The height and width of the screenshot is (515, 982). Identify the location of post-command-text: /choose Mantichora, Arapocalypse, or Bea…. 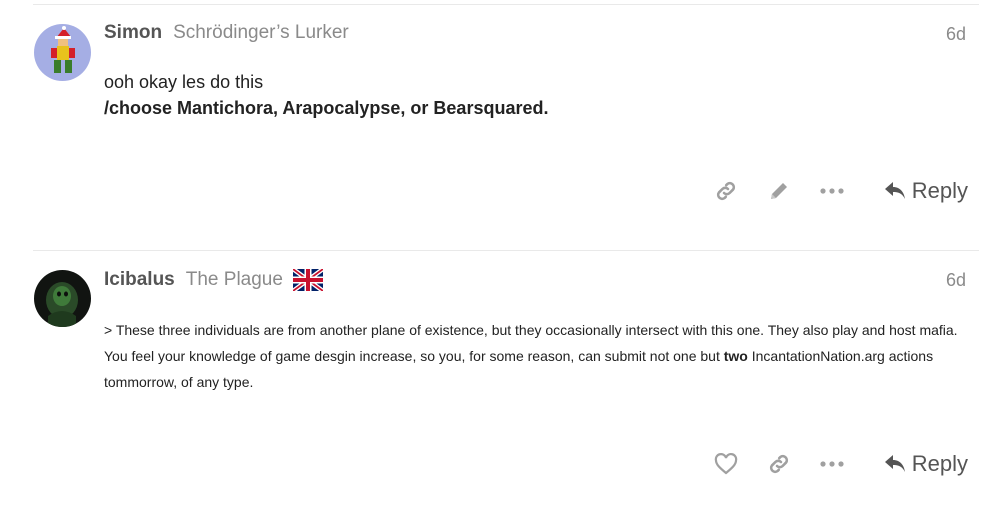
(326, 108).